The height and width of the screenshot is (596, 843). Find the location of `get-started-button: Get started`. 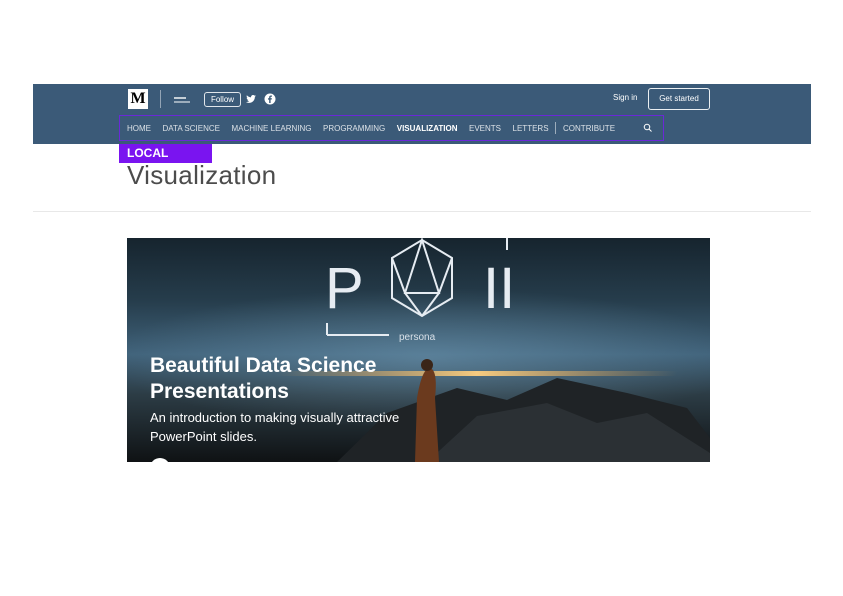

get-started-button: Get started is located at coordinates (679, 99).